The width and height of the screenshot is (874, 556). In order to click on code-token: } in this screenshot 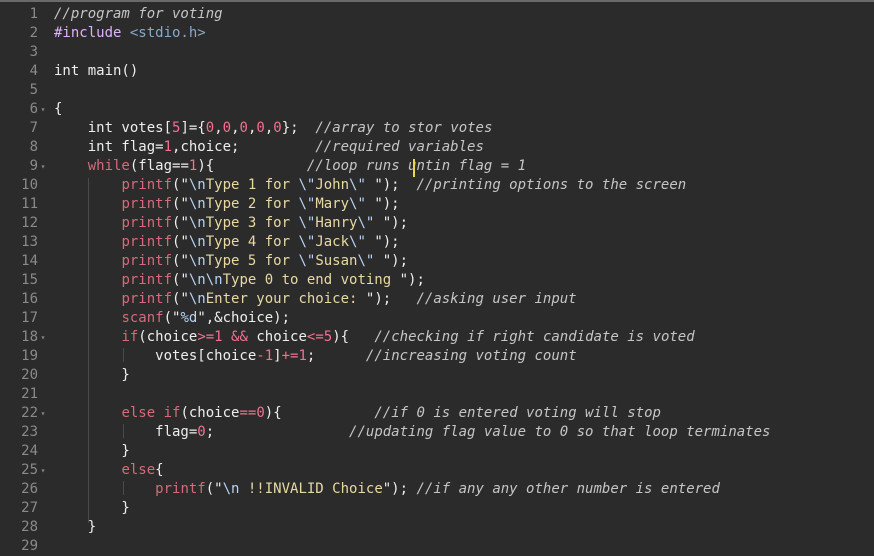, I will do `click(92, 375)`.